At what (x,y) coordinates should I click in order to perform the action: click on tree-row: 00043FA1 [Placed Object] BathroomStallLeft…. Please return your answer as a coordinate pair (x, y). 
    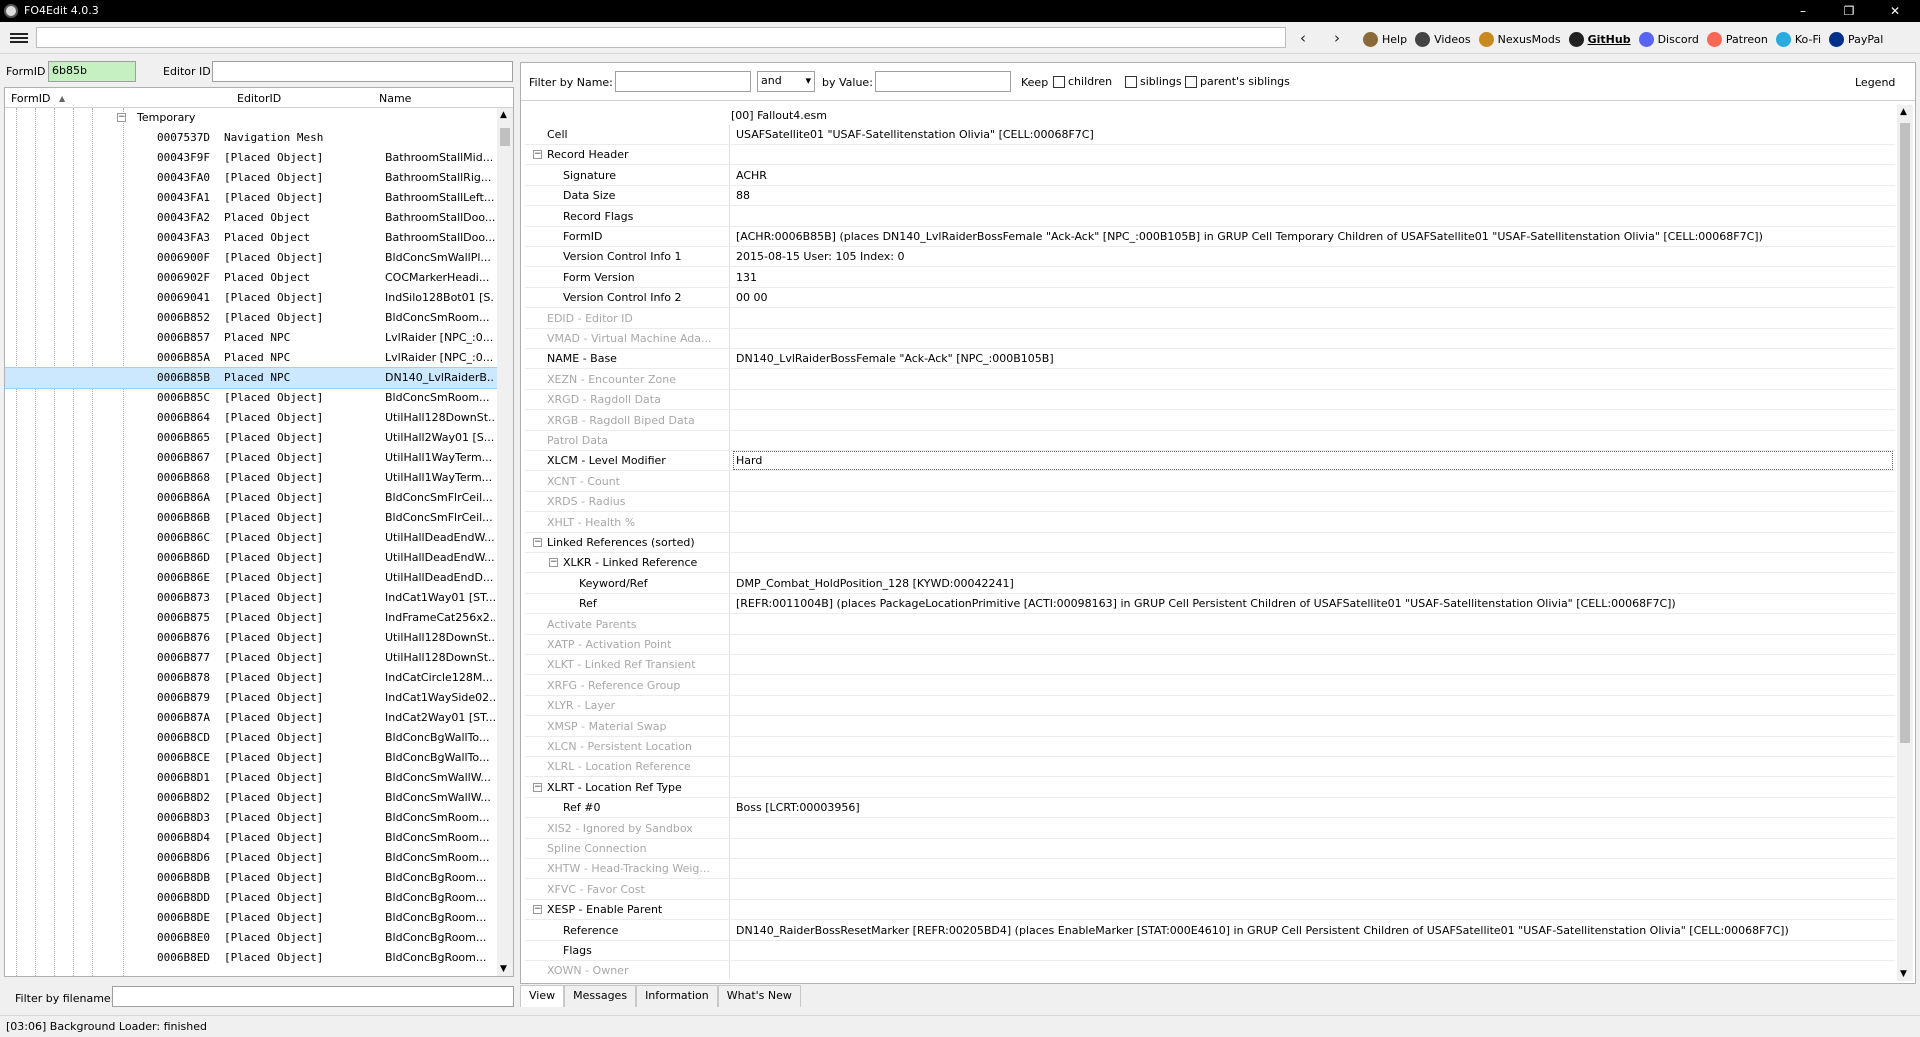
    Looking at the image, I should click on (251, 198).